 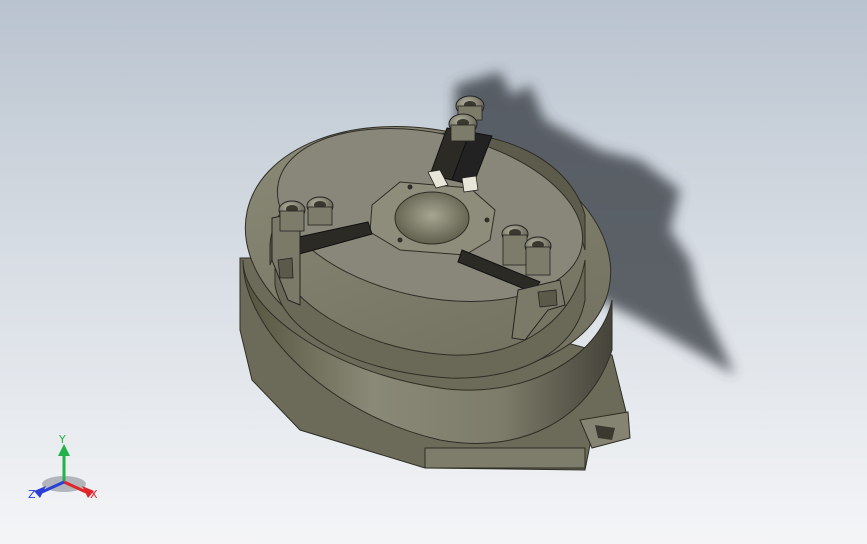 I want to click on center-bore, so click(x=432, y=218).